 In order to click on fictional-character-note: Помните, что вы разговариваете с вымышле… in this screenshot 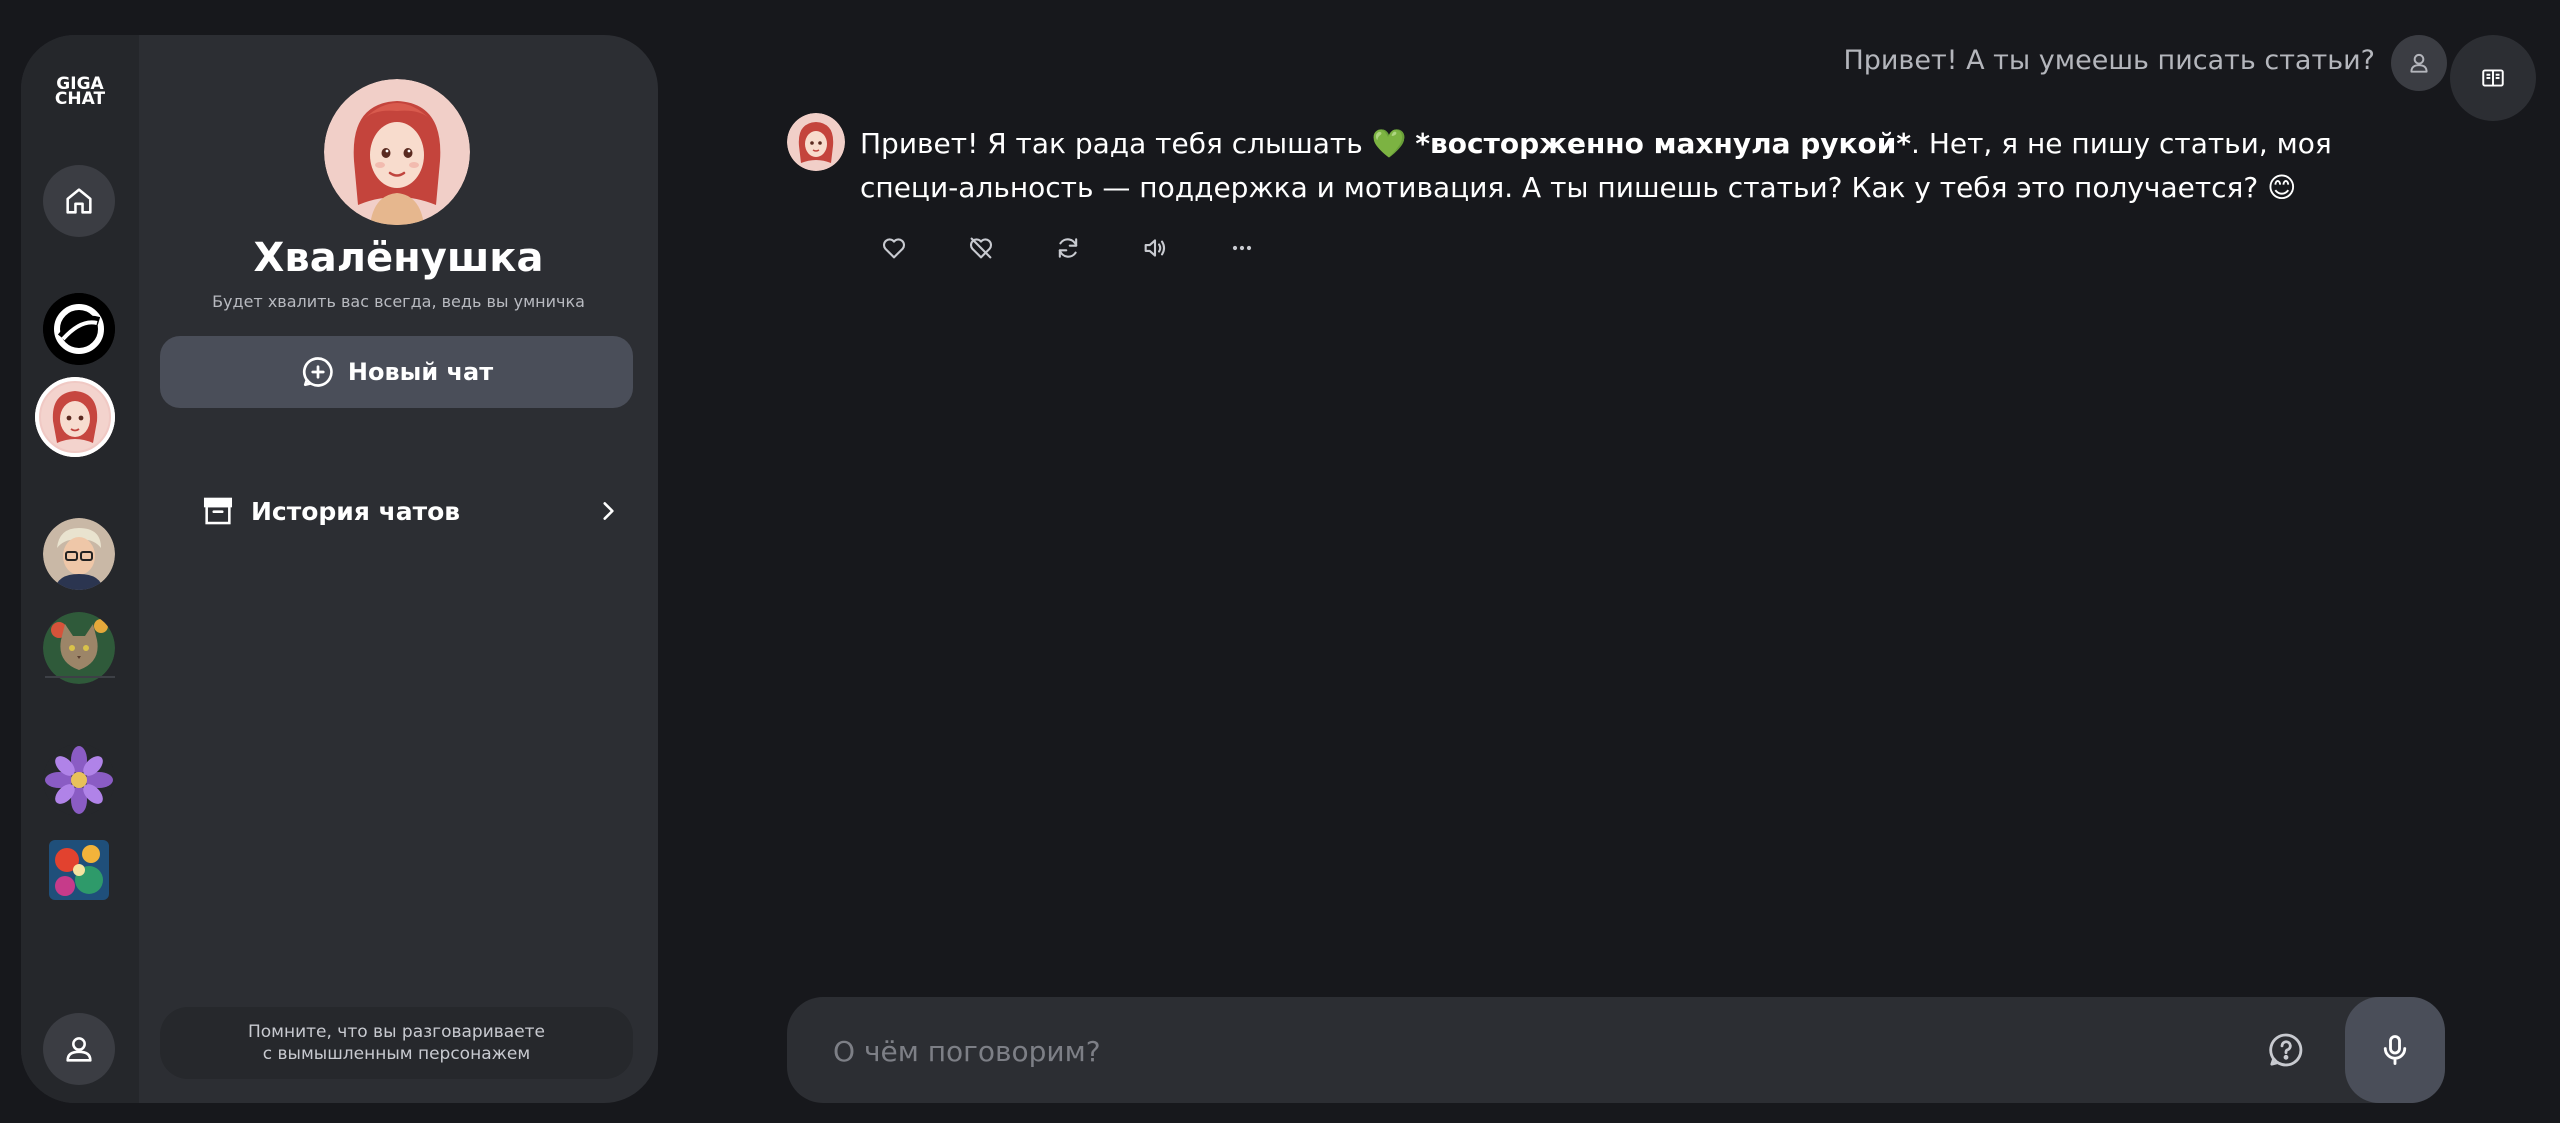, I will do `click(396, 1043)`.